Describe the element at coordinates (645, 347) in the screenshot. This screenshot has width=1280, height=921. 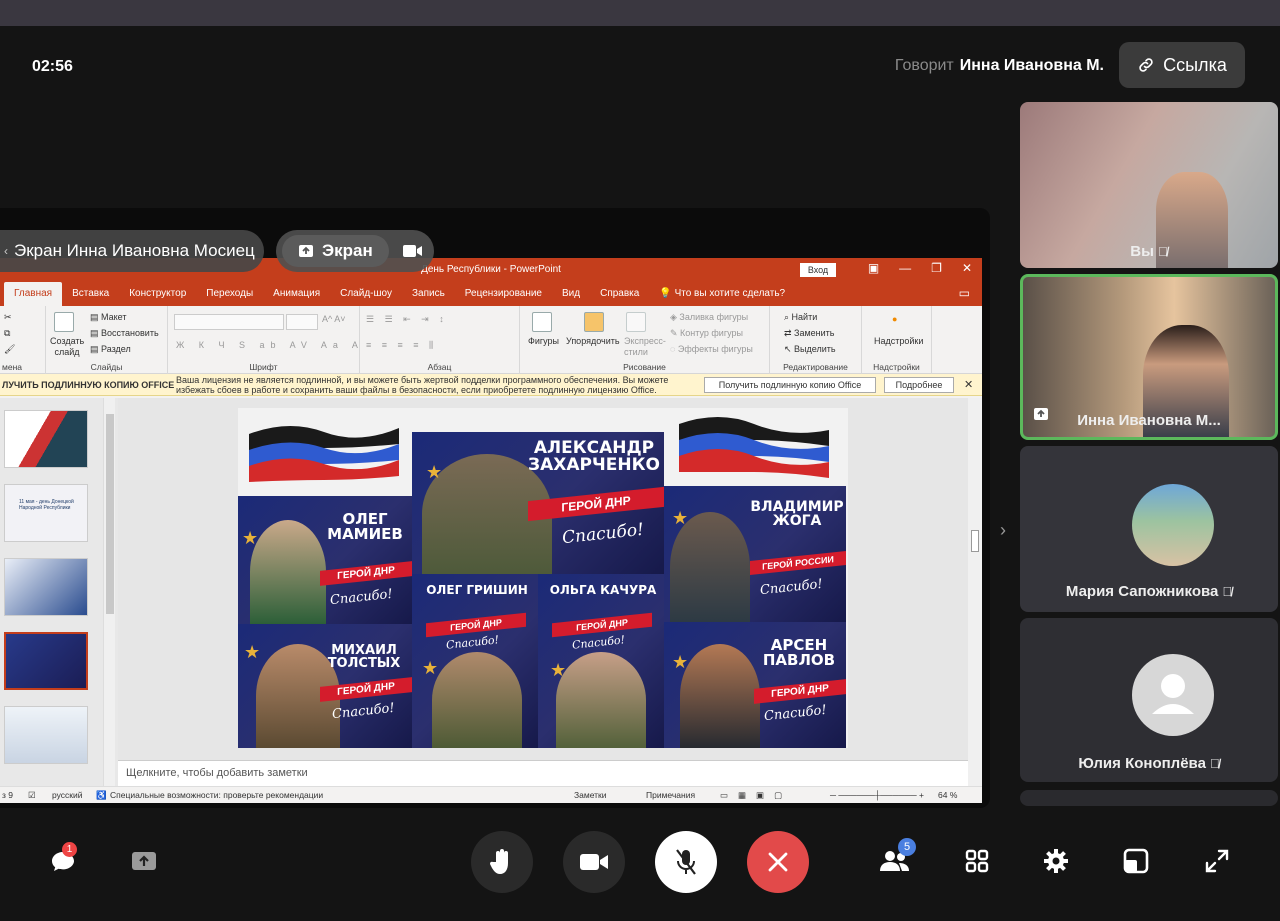
I see `express-styles-button: Экспресс-стили` at that location.